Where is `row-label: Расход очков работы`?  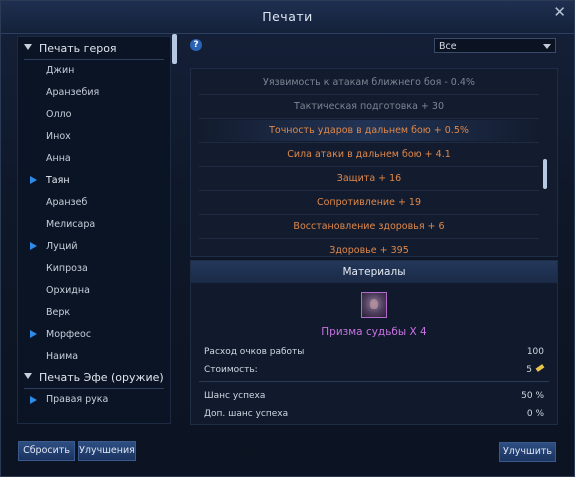 row-label: Расход очков работы is located at coordinates (254, 352).